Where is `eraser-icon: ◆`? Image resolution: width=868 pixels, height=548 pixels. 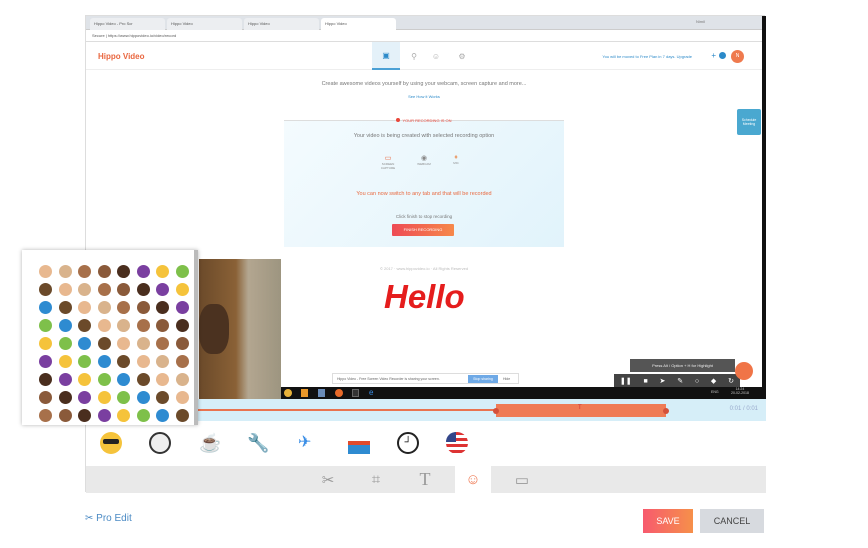 eraser-icon: ◆ is located at coordinates (713, 381).